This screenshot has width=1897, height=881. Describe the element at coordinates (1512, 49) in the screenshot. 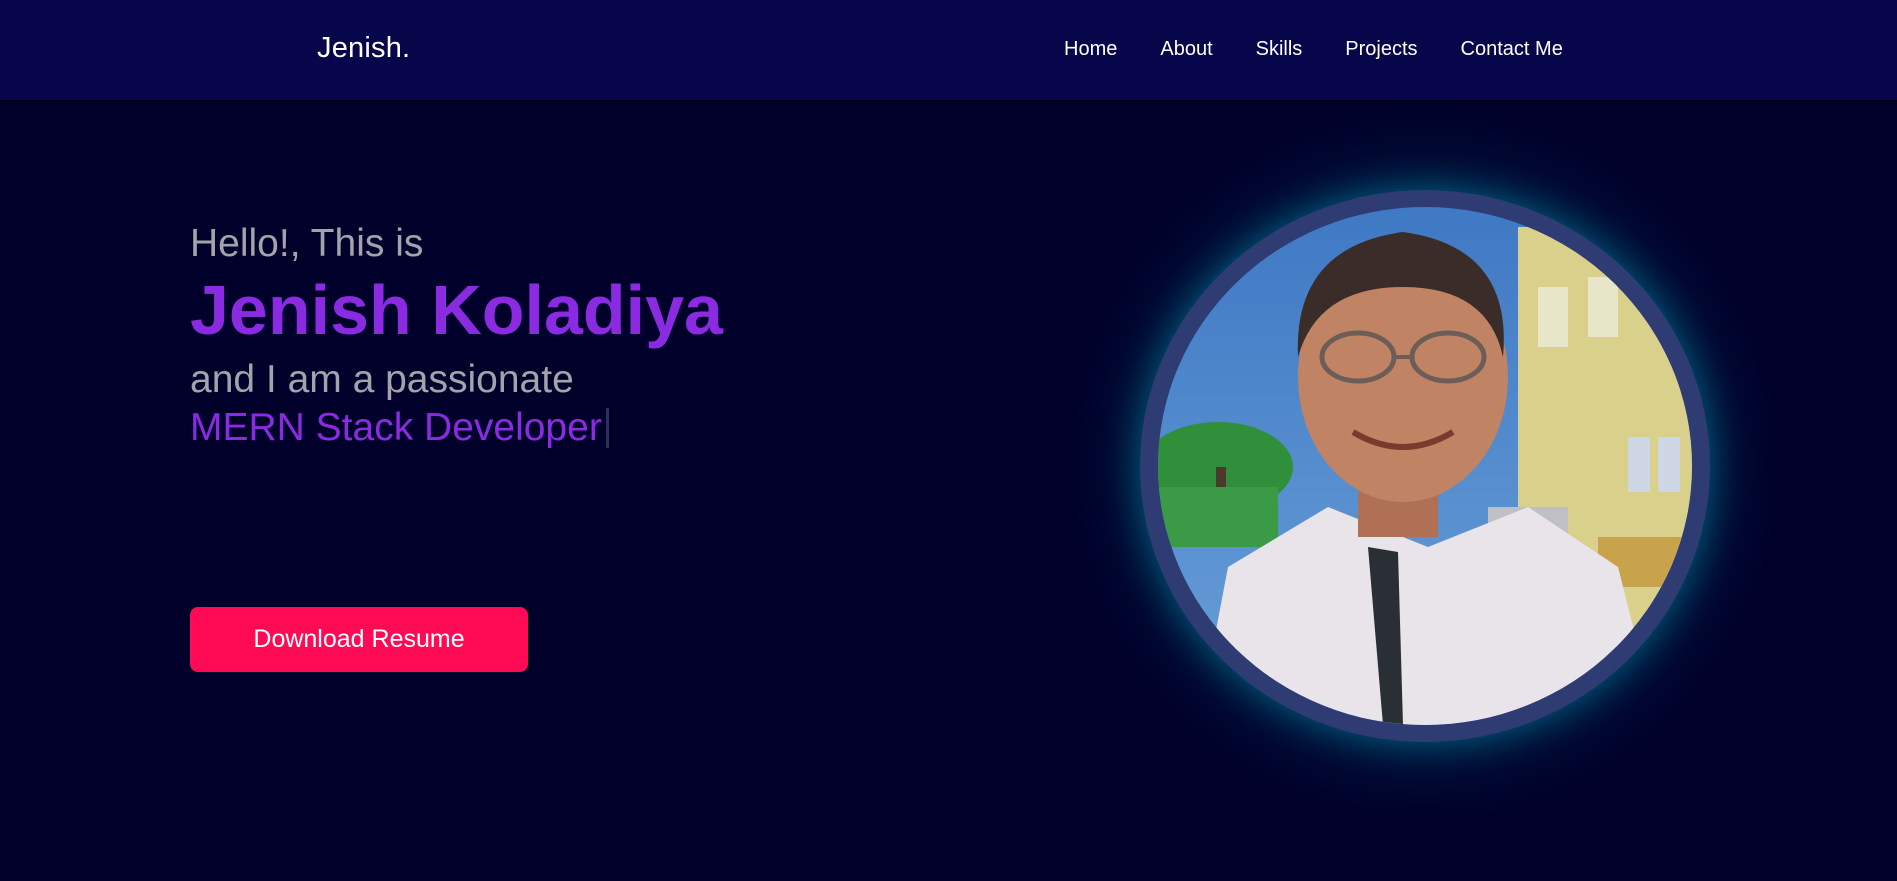

I see `nav-link-contact: Contact Me` at that location.